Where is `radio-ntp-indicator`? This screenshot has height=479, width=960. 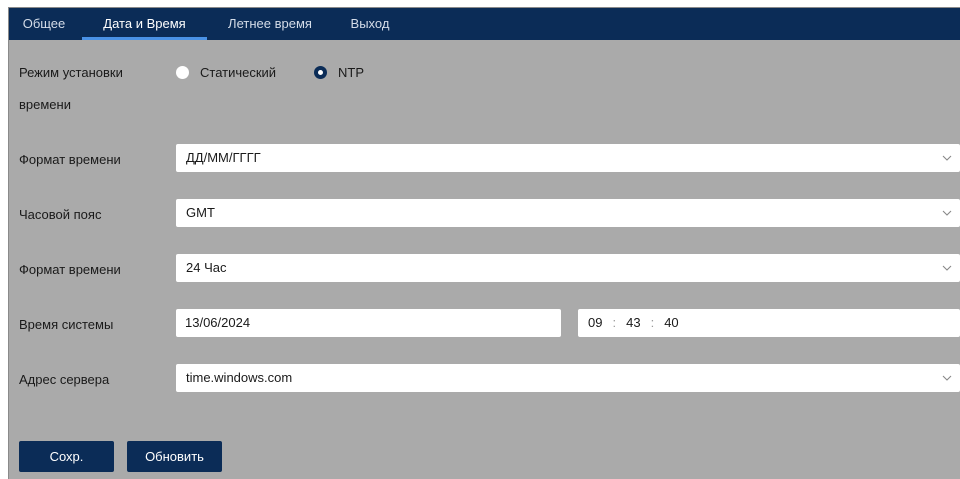
radio-ntp-indicator is located at coordinates (320, 72).